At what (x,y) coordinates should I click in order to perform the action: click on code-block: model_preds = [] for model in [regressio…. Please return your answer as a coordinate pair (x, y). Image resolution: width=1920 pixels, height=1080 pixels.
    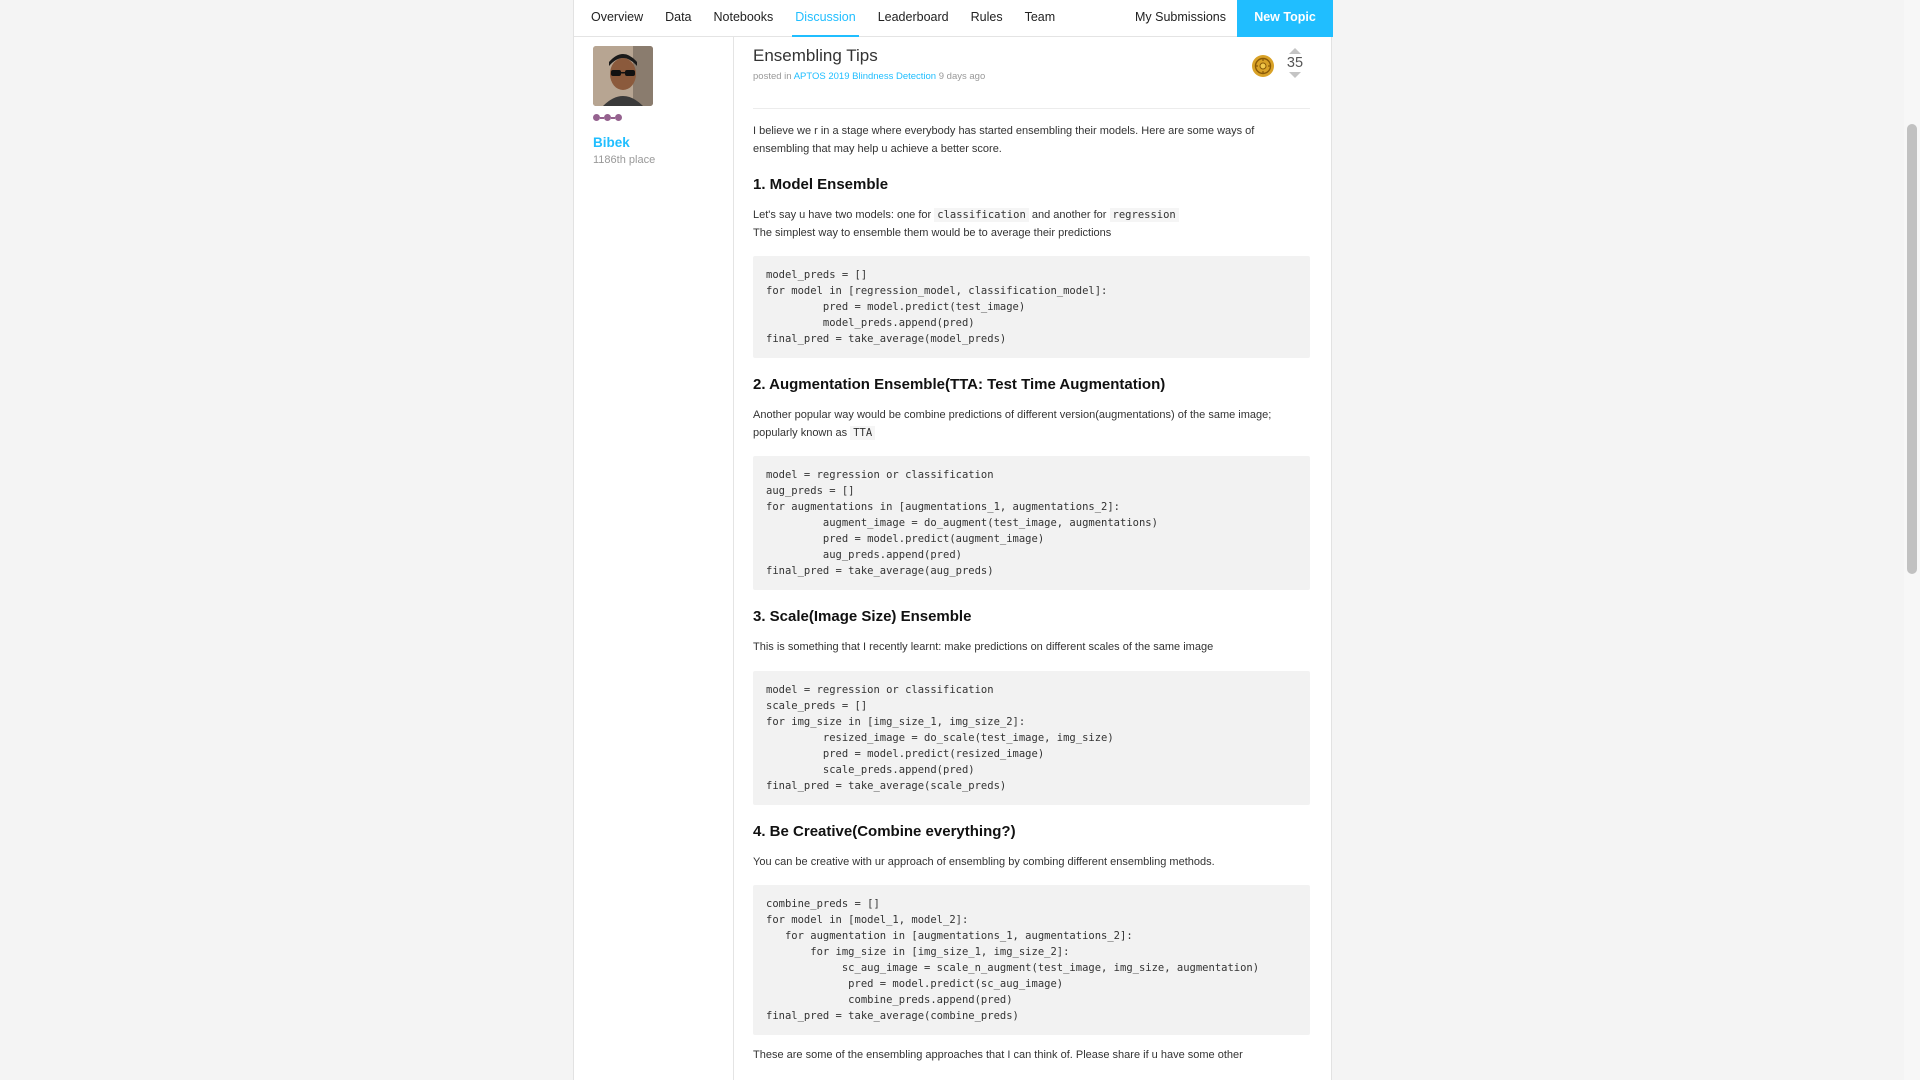
    Looking at the image, I should click on (1031, 307).